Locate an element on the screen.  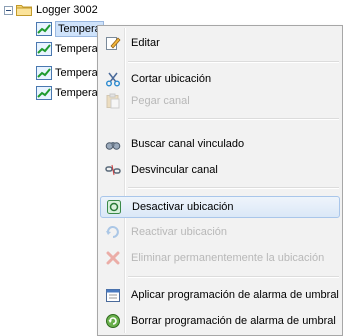
tree-node-logger: Logger 3002 is located at coordinates (51, 10).